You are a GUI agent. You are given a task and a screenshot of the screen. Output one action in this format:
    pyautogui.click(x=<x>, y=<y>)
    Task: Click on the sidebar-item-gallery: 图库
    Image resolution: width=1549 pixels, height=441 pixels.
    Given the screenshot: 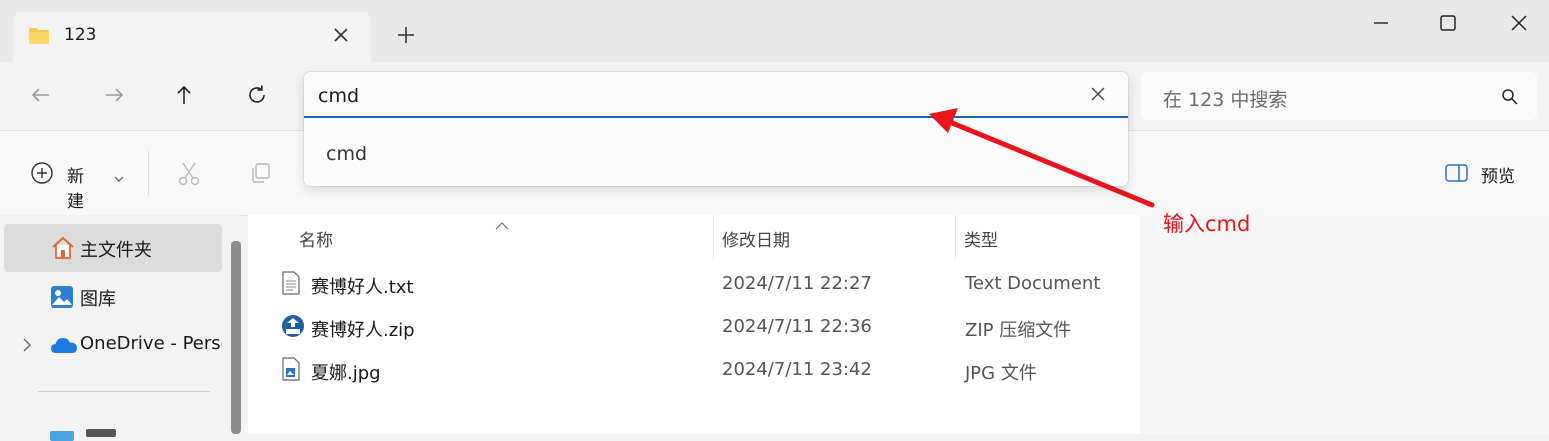 What is the action you would take?
    pyautogui.click(x=113, y=297)
    